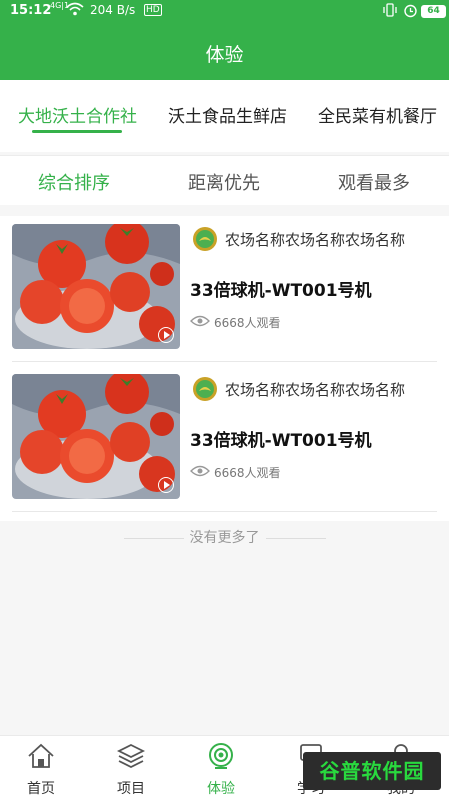 The height and width of the screenshot is (800, 449). I want to click on active-tab-indicator, so click(77, 131).